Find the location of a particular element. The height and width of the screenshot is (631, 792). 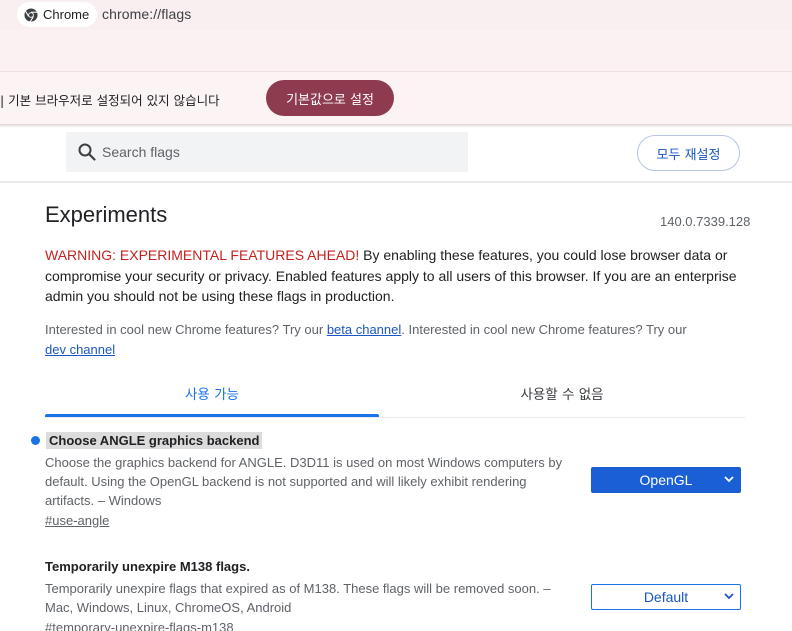

default-browser-infobar: | 기본 브라우저로 설정되어 있지 않습니다 기본값으로 설정 is located at coordinates (396, 98).